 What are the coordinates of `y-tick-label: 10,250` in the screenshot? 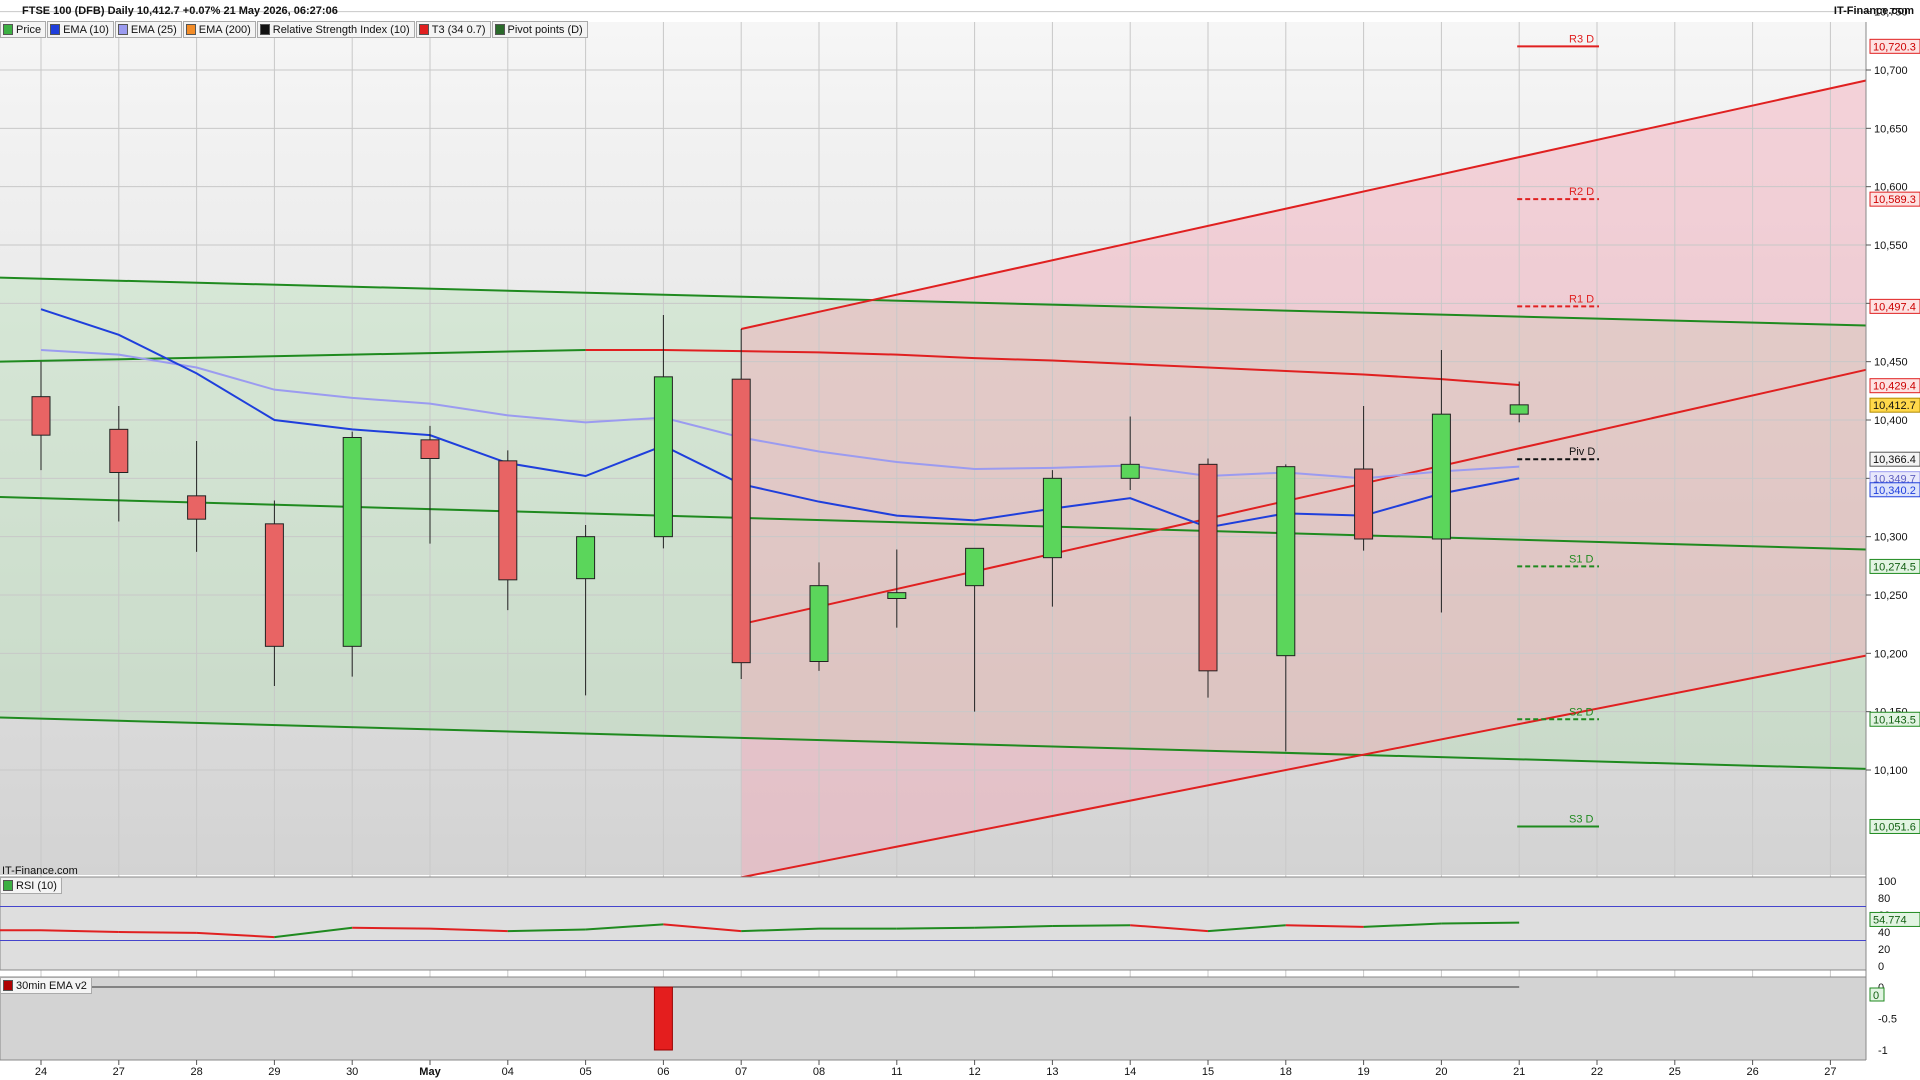 It's located at (1891, 596).